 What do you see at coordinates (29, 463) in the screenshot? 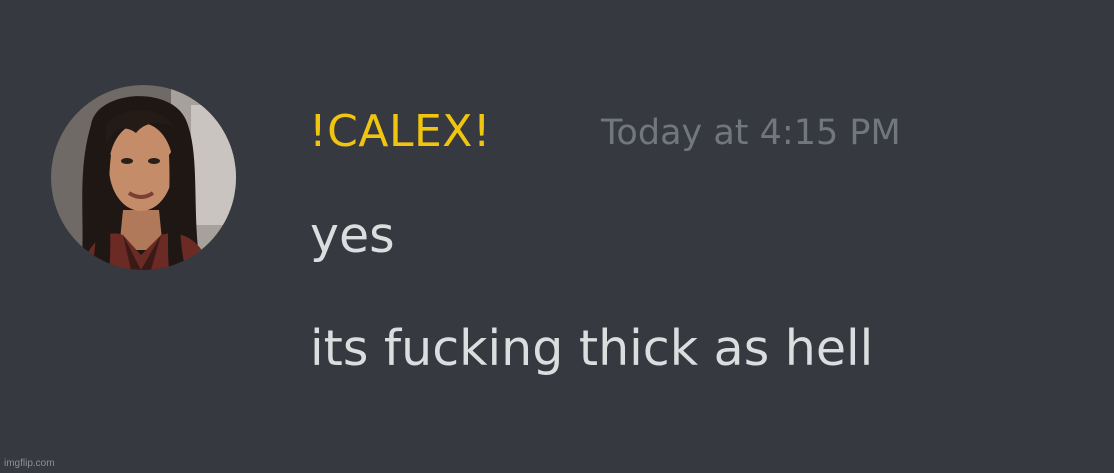
I see `watermark: imgflip.com` at bounding box center [29, 463].